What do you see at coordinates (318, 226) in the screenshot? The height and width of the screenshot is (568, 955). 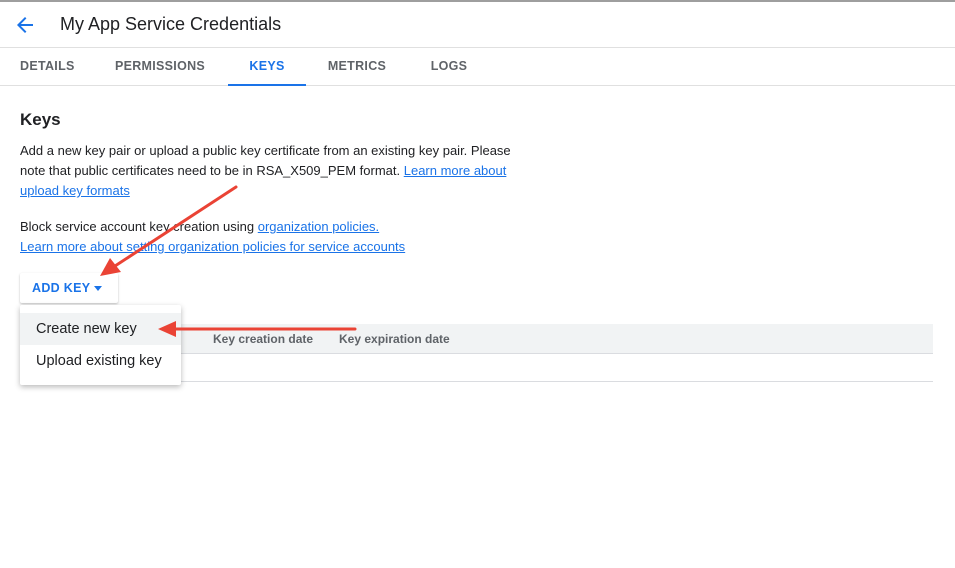 I see `organization-policies-link: organization policies.` at bounding box center [318, 226].